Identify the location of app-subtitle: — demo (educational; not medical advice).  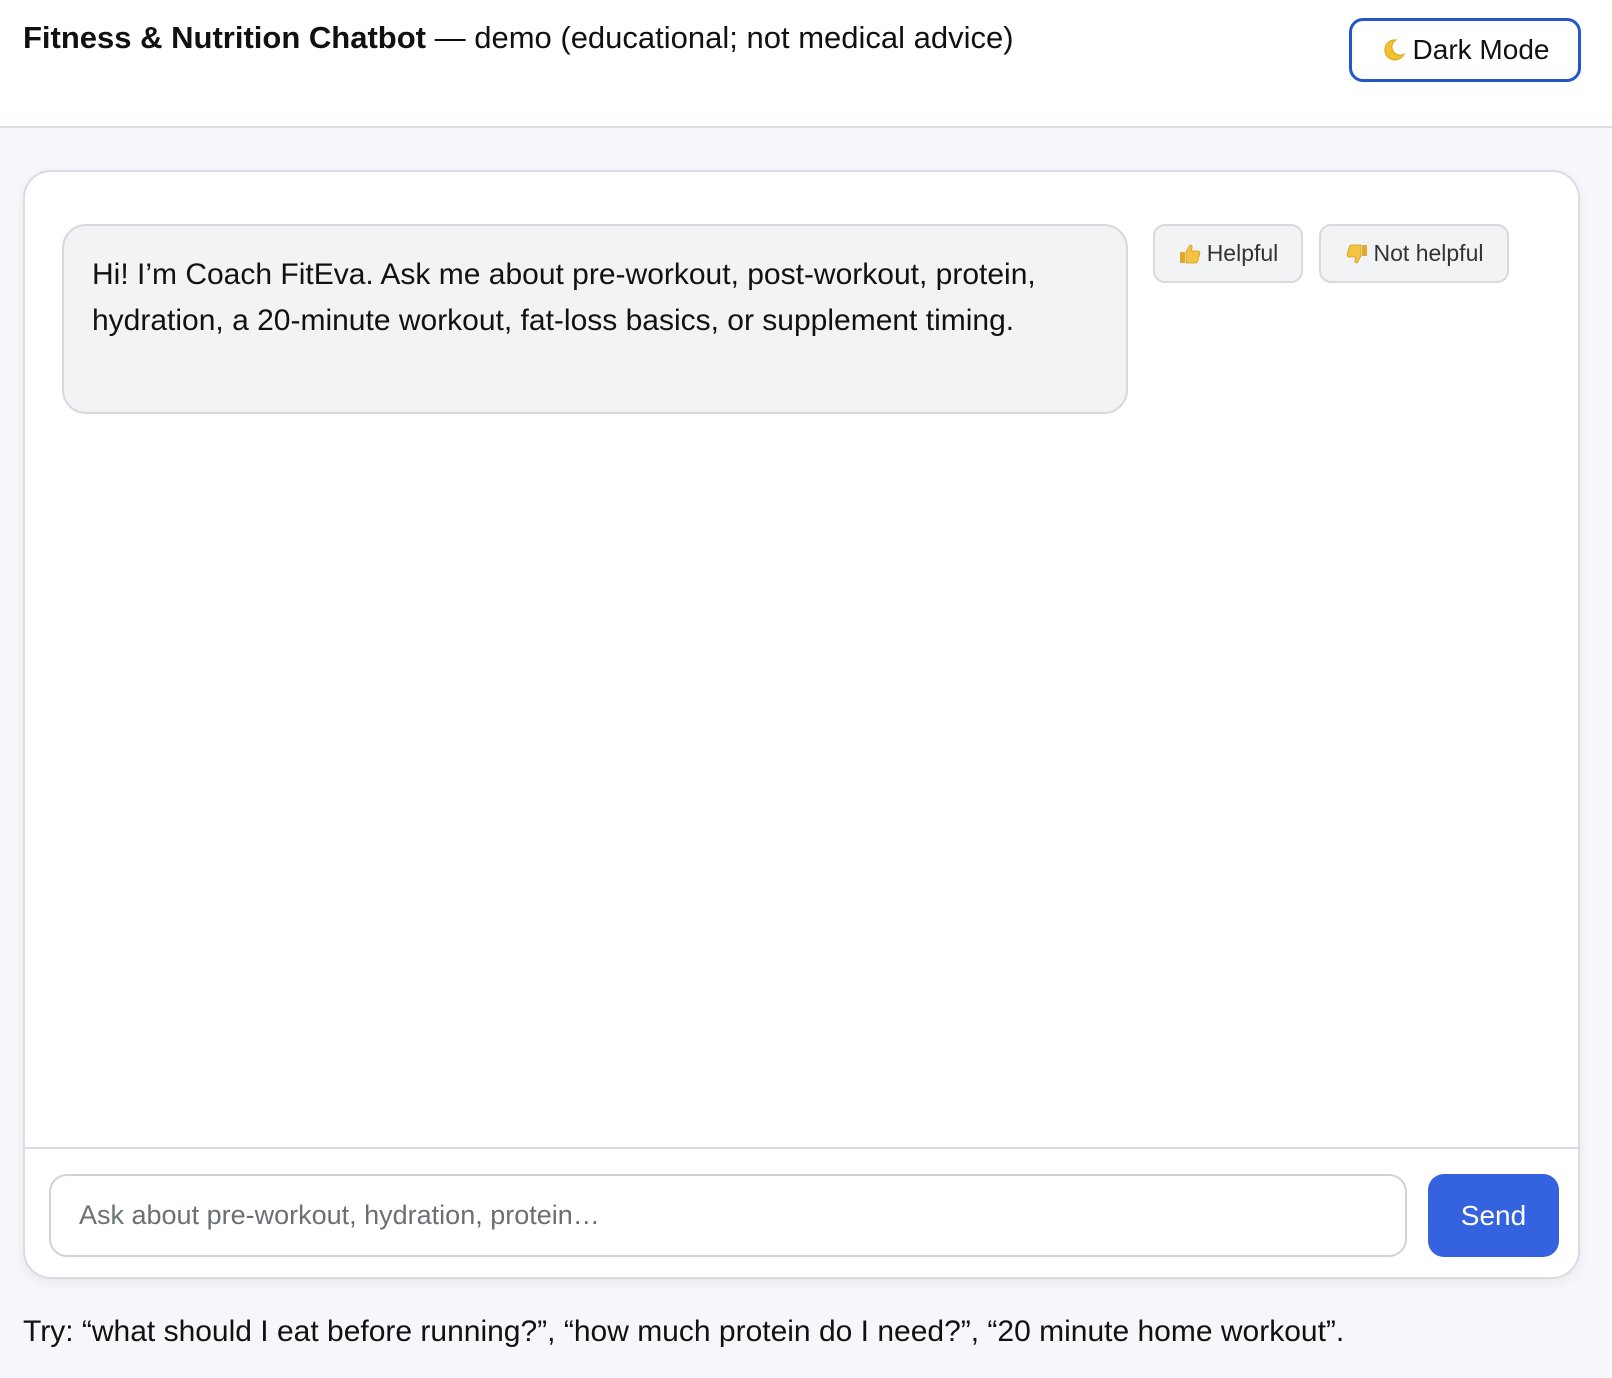
(719, 37).